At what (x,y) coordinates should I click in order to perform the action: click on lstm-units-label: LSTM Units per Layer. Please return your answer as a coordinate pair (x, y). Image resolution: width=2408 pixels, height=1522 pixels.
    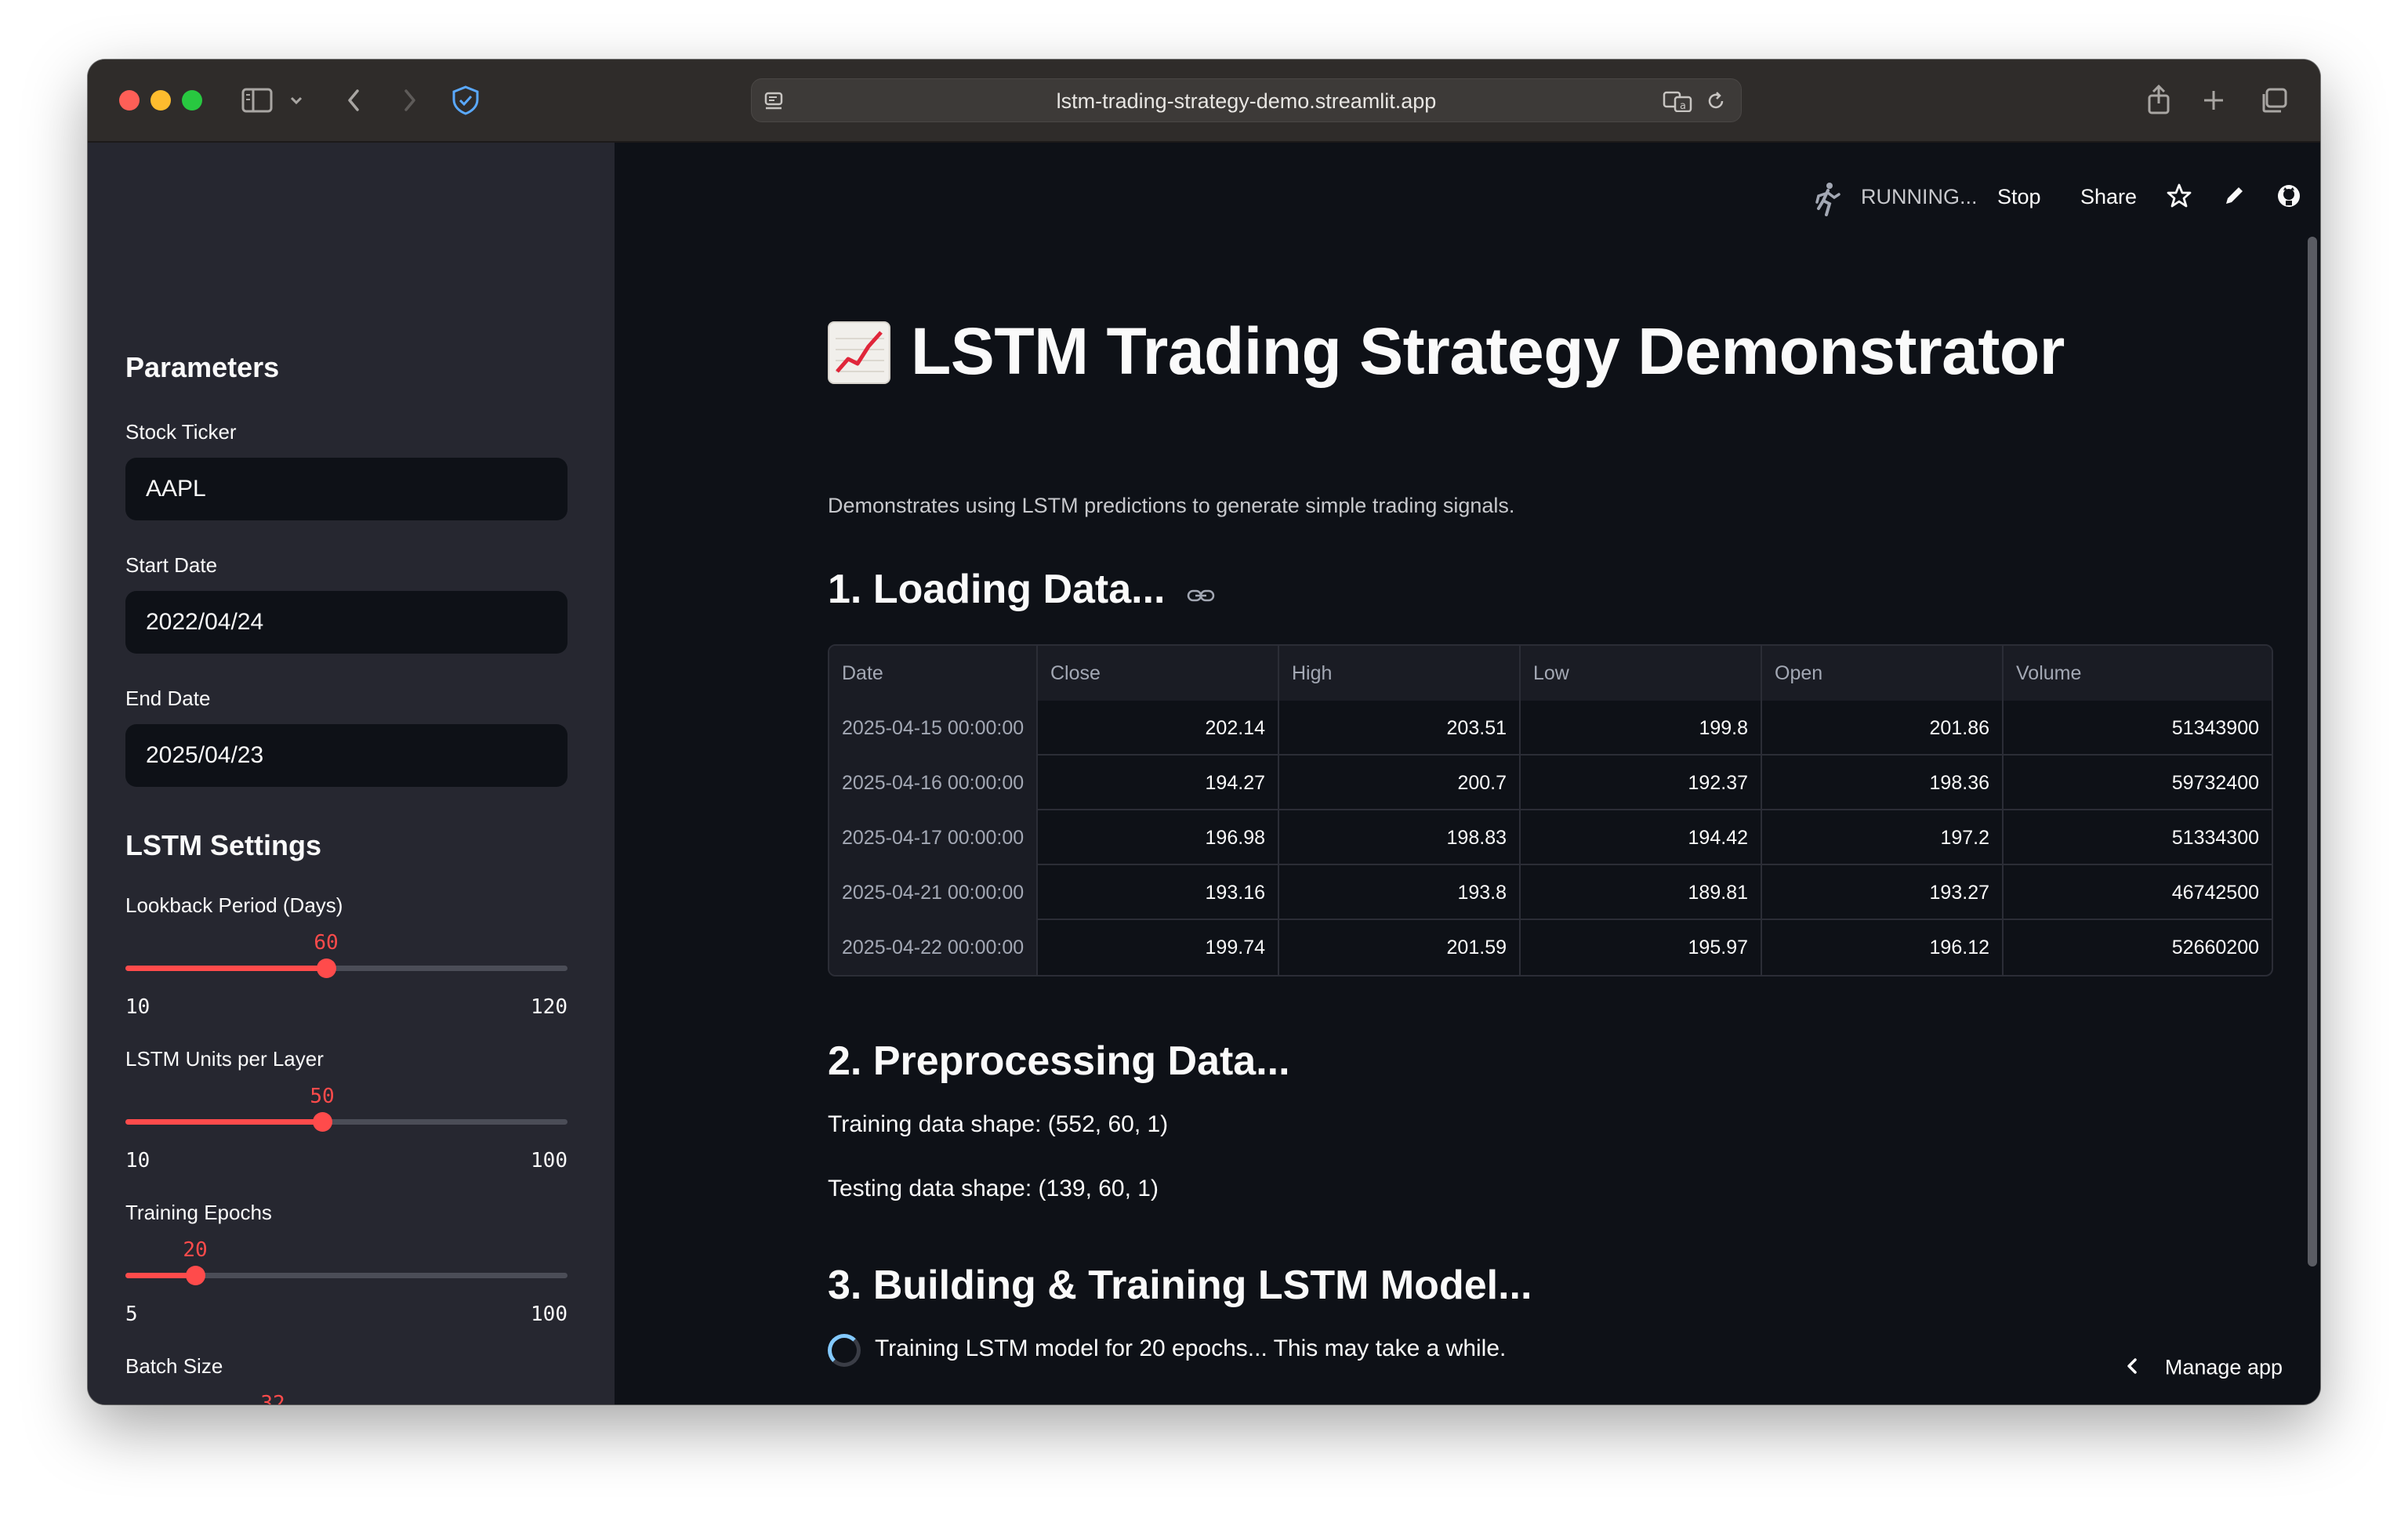
    Looking at the image, I should click on (224, 1059).